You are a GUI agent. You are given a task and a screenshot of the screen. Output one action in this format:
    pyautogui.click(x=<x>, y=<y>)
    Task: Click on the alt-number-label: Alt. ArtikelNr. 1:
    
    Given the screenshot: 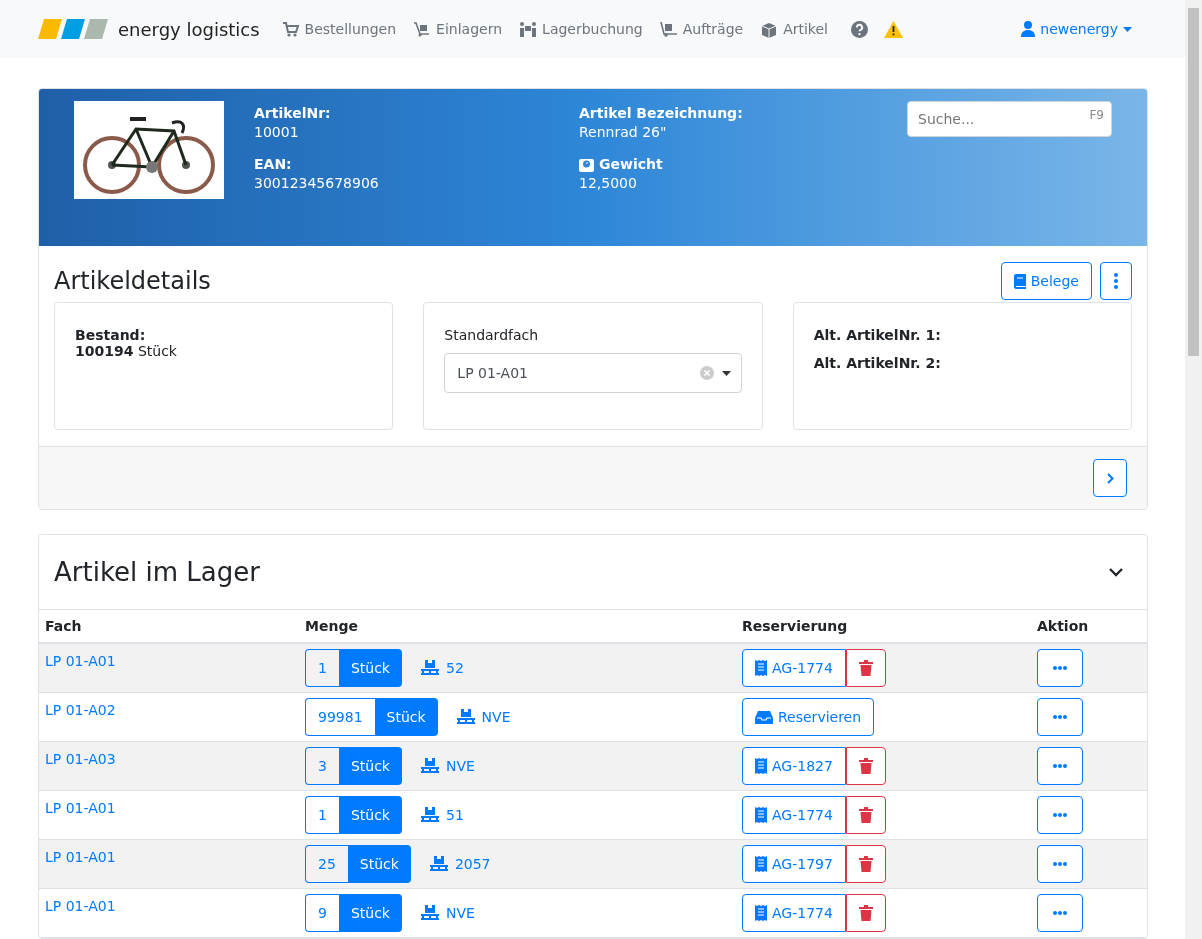 What is the action you would take?
    pyautogui.click(x=877, y=335)
    